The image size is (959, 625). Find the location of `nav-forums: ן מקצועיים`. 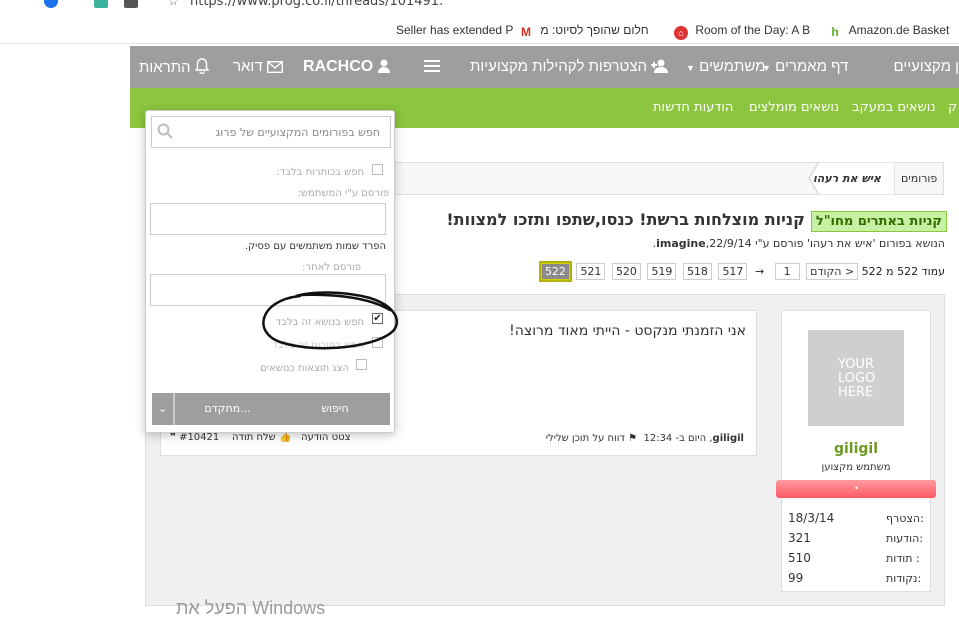

nav-forums: ן מקצועיים is located at coordinates (926, 66).